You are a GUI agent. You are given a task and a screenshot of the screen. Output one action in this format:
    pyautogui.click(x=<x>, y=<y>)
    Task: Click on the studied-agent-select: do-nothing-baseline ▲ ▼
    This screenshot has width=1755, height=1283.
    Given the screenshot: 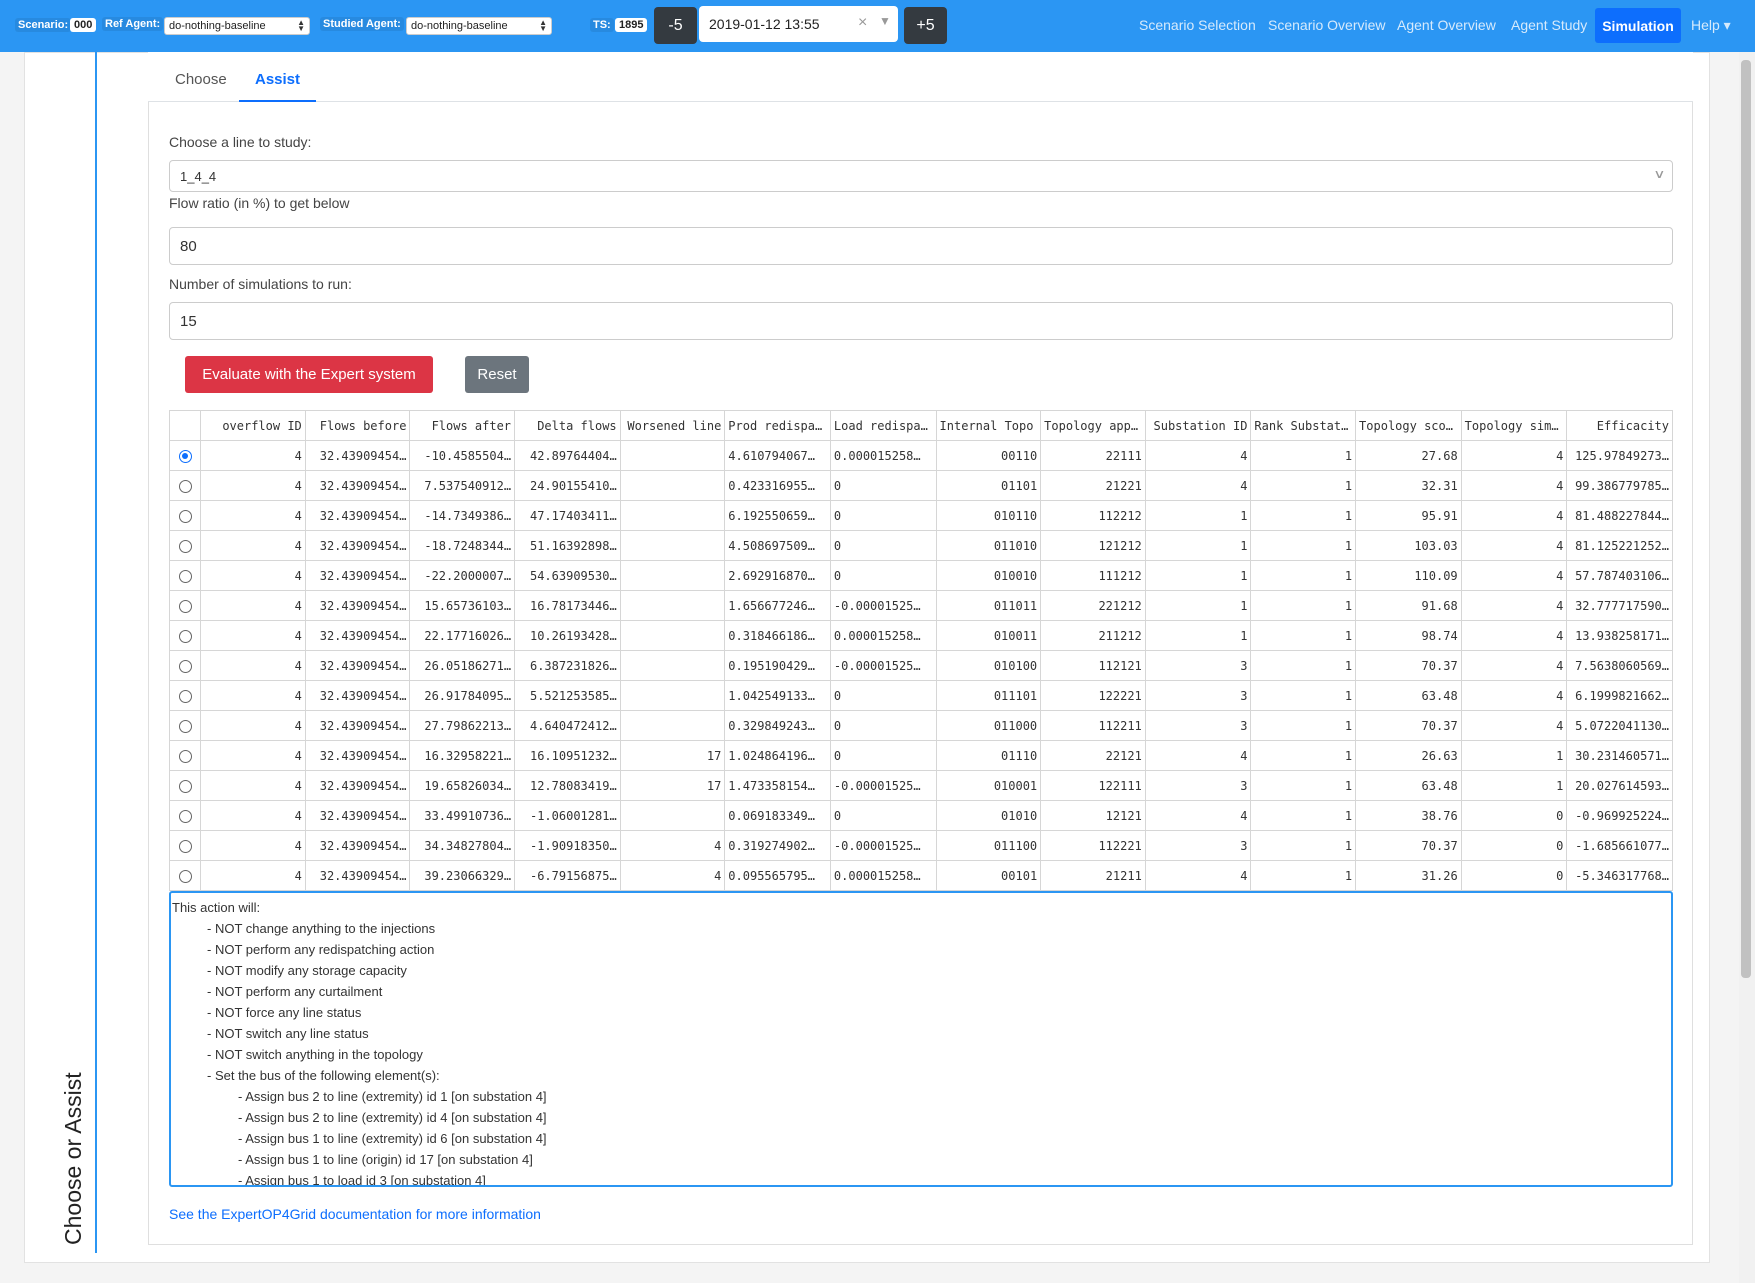 What is the action you would take?
    pyautogui.click(x=479, y=26)
    